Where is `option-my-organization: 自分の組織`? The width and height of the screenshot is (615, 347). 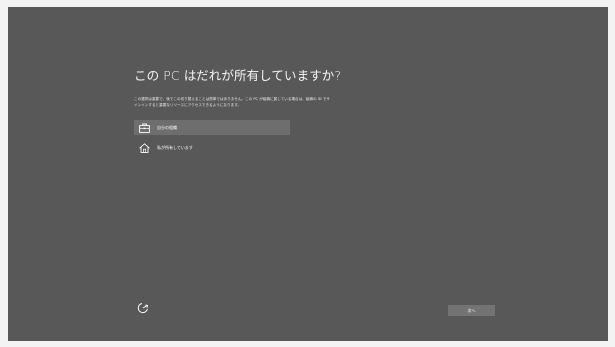
option-my-organization: 自分の組織 is located at coordinates (212, 127).